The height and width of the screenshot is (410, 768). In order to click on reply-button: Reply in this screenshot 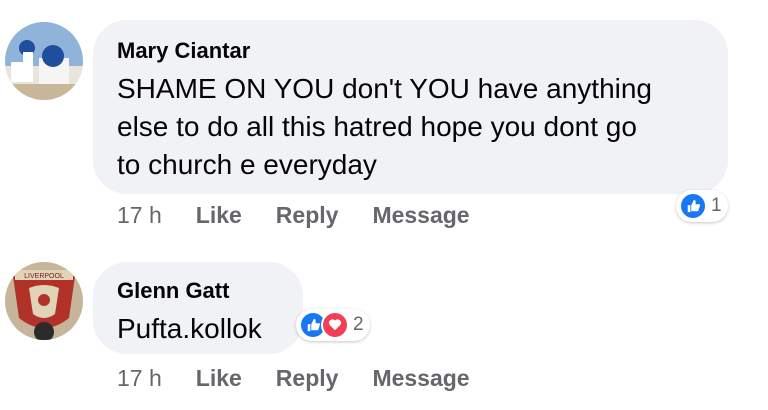, I will do `click(307, 378)`.